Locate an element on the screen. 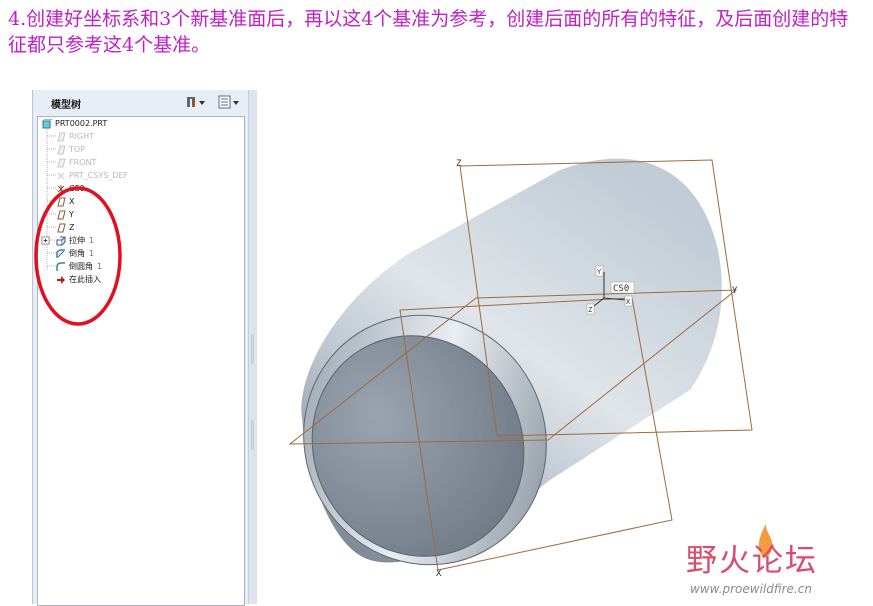 This screenshot has height=606, width=873. plane-label-y: Y is located at coordinates (735, 291).